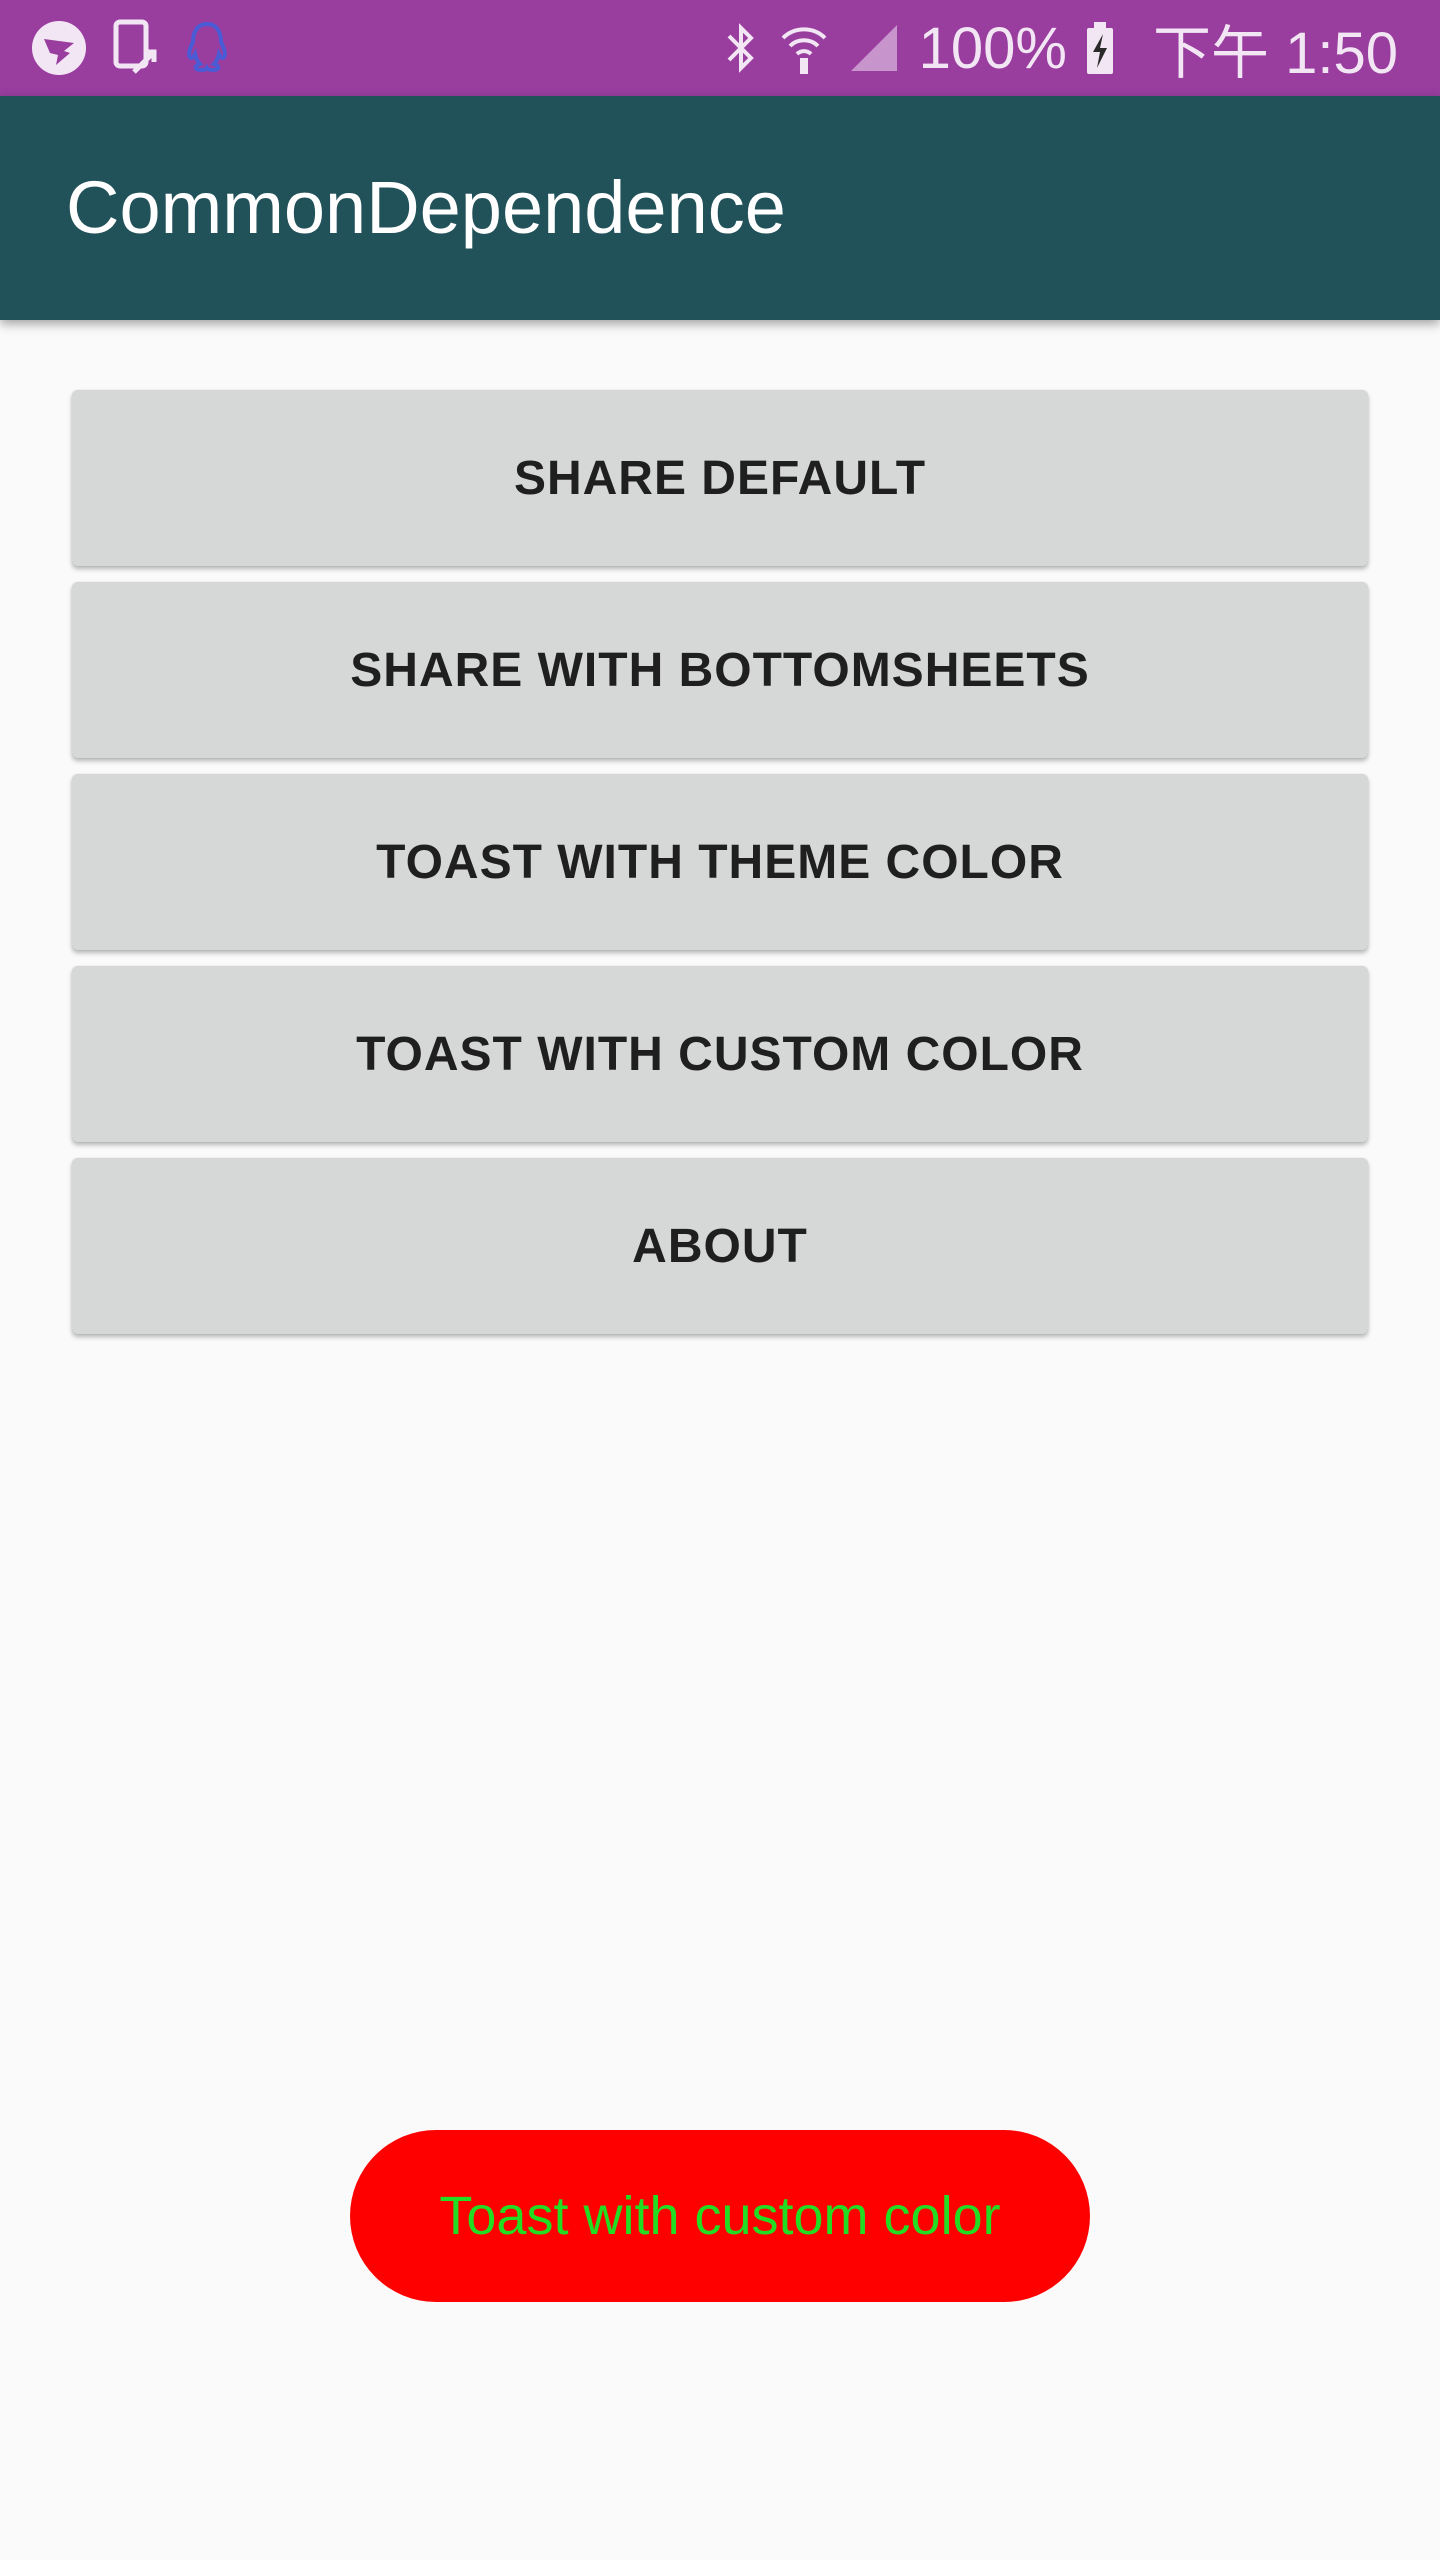 This screenshot has width=1440, height=2560. Describe the element at coordinates (1275, 53) in the screenshot. I see `status-time: 下午 1:50` at that location.